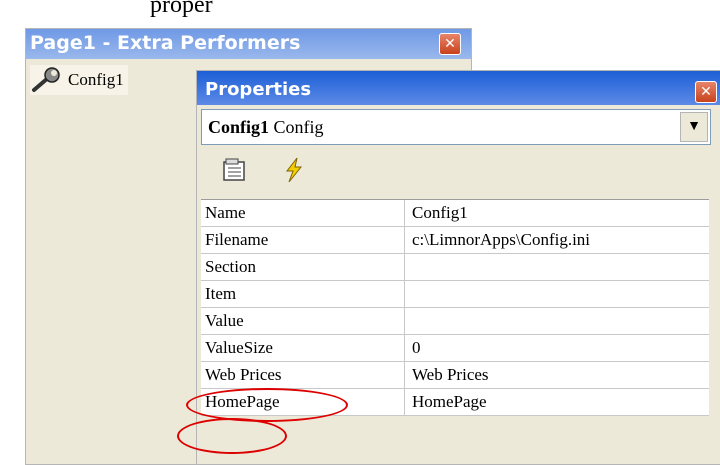  Describe the element at coordinates (303, 240) in the screenshot. I see `property-name: Filename` at that location.